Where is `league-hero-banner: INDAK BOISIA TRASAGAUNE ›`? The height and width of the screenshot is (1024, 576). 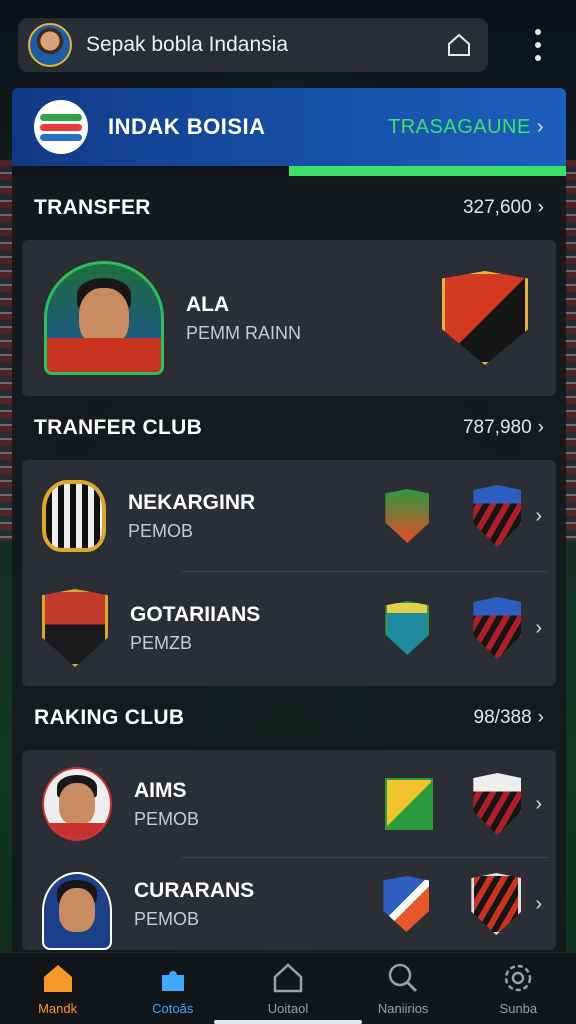 league-hero-banner: INDAK BOISIA TRASAGAUNE › is located at coordinates (289, 127).